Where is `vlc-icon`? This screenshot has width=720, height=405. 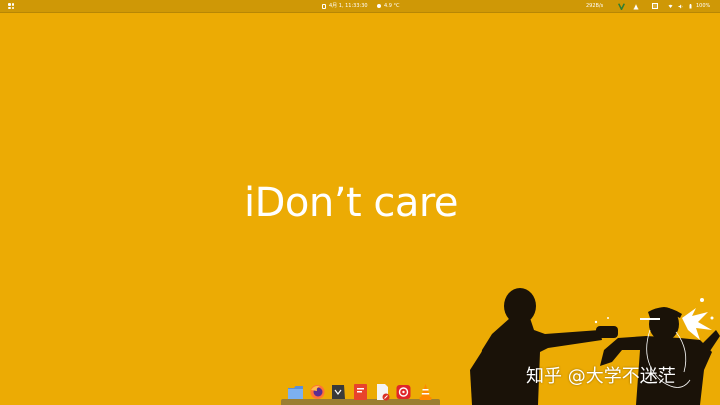
vlc-icon is located at coordinates (425, 392).